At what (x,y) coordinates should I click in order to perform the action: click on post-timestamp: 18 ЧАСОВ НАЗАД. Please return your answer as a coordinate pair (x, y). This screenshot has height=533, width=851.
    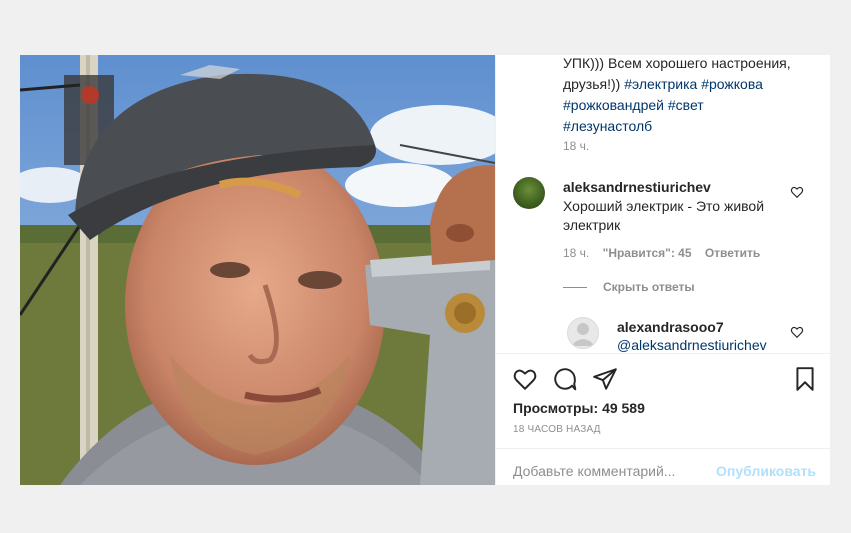
    Looking at the image, I should click on (557, 429).